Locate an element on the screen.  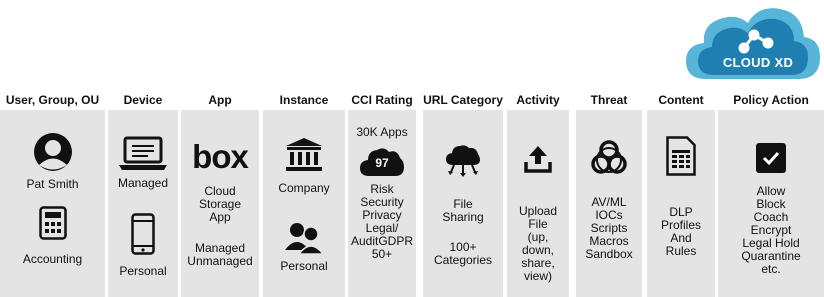
url-line: Categories is located at coordinates (463, 260).